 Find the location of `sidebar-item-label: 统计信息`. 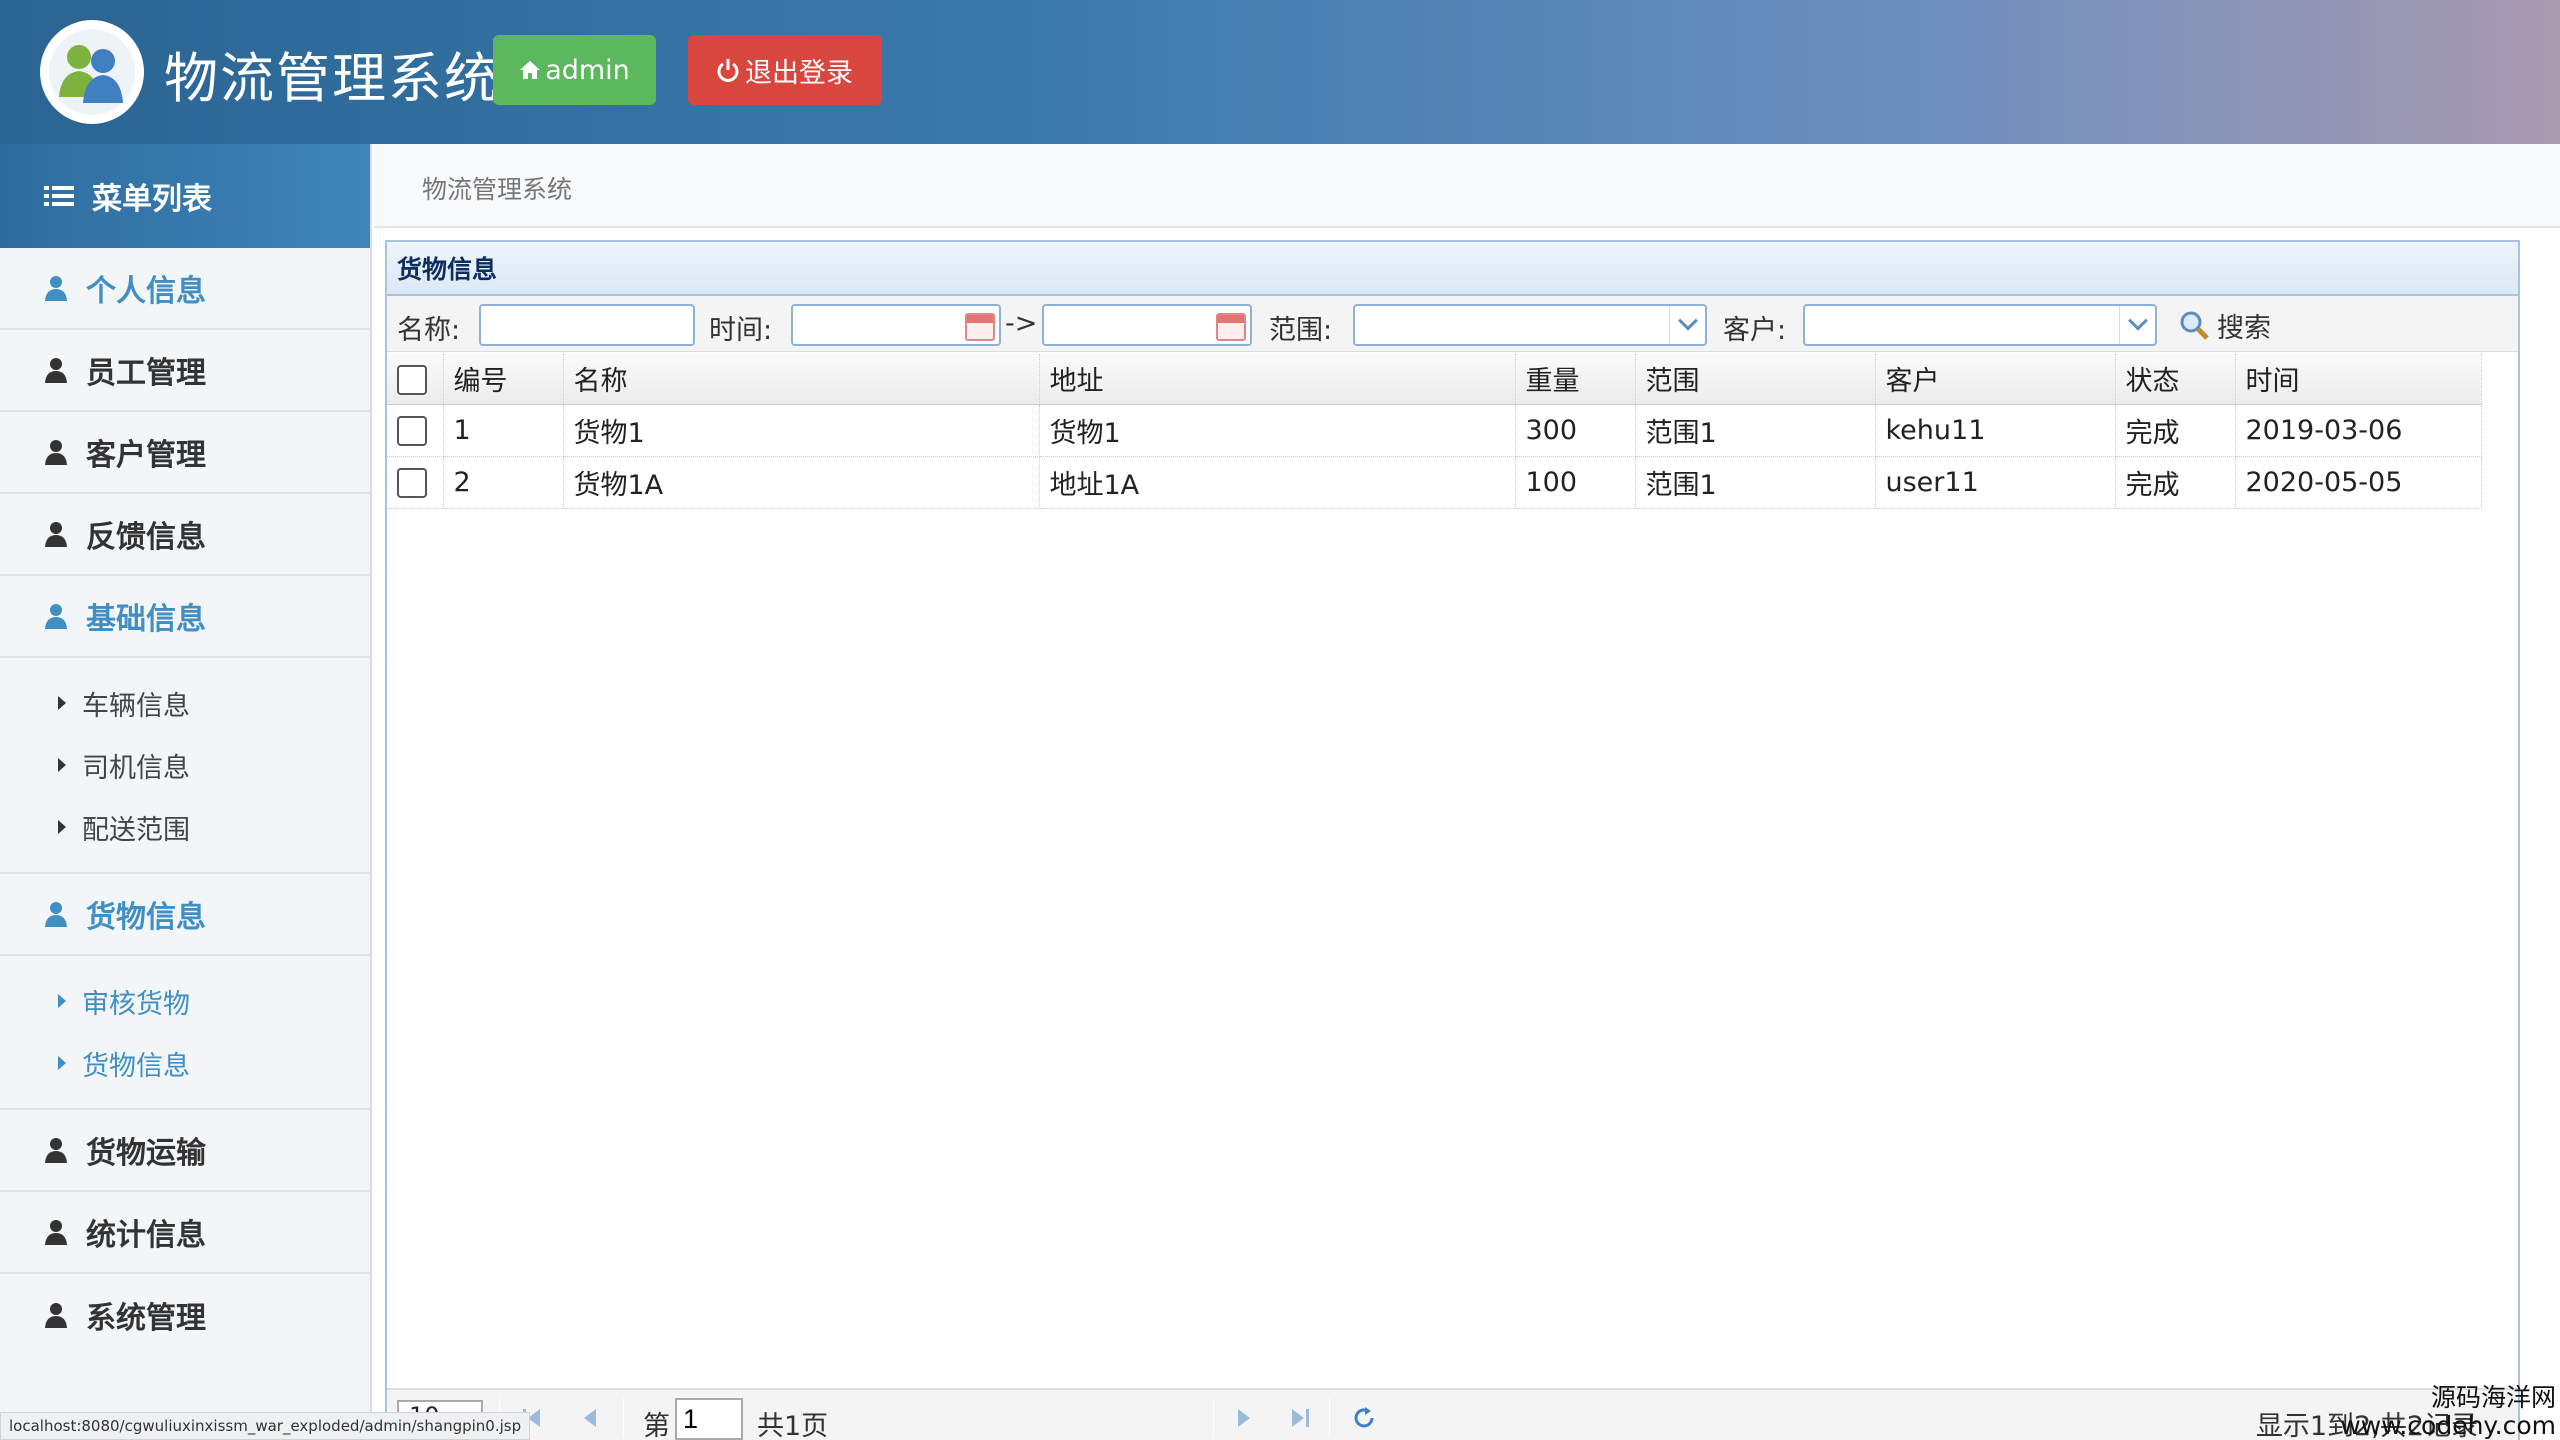

sidebar-item-label: 统计信息 is located at coordinates (146, 1235).